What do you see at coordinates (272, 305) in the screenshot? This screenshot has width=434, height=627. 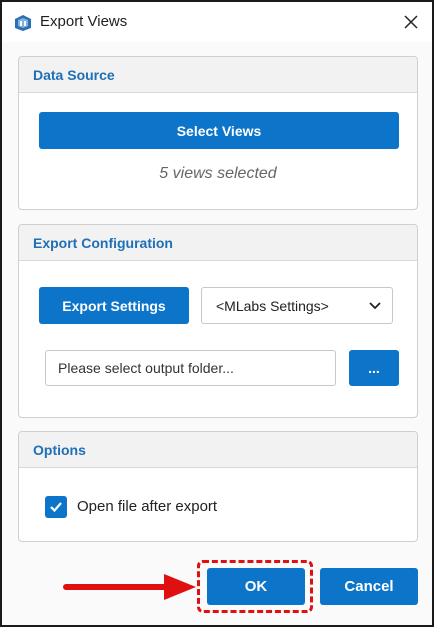 I see `settings-select-value: <MLabs Settings>` at bounding box center [272, 305].